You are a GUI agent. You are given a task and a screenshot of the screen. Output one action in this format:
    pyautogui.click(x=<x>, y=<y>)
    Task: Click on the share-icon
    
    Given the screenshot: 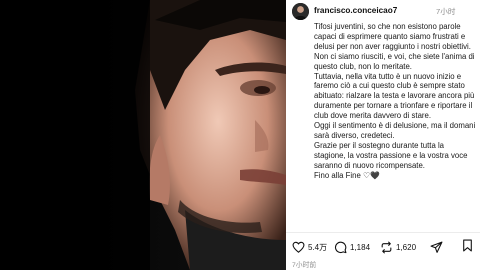 What is the action you would take?
    pyautogui.click(x=436, y=247)
    